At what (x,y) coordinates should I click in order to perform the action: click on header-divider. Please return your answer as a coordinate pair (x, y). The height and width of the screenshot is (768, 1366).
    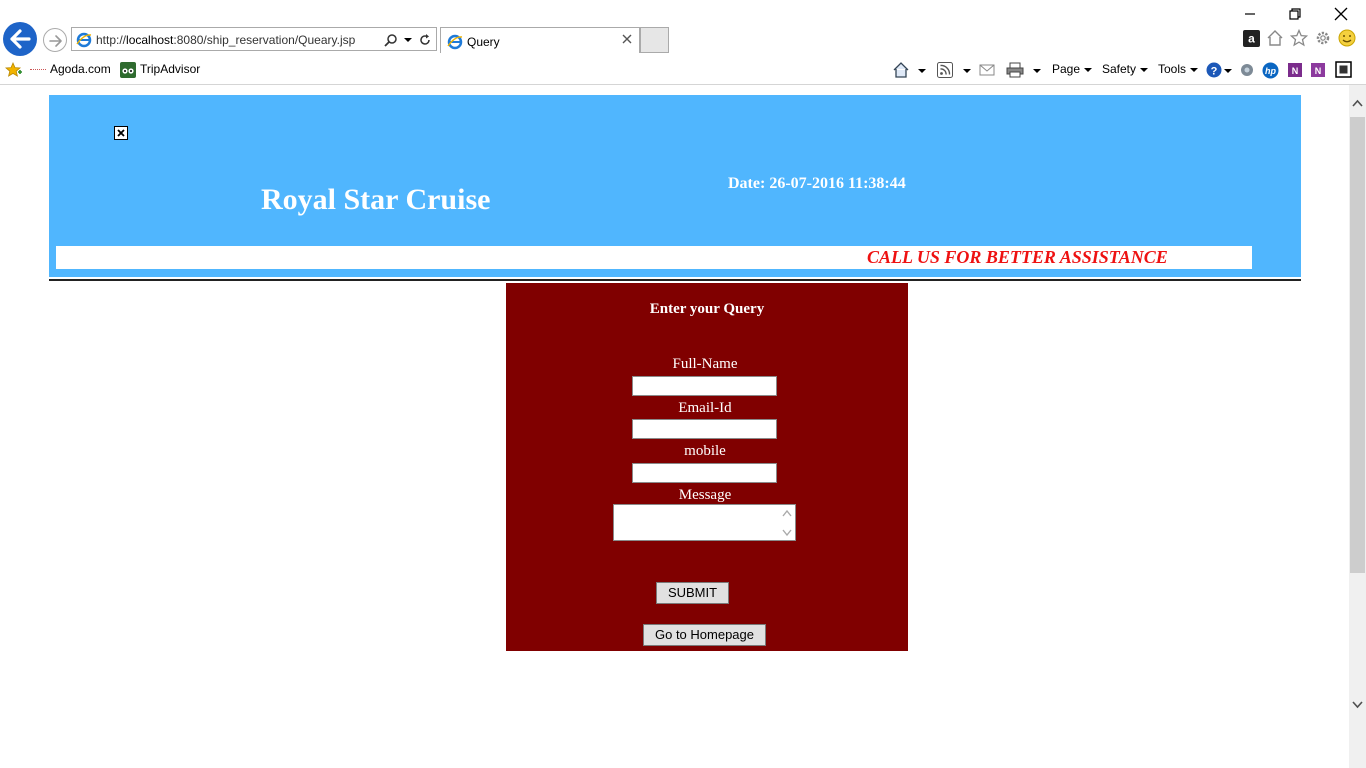
    Looking at the image, I should click on (675, 280).